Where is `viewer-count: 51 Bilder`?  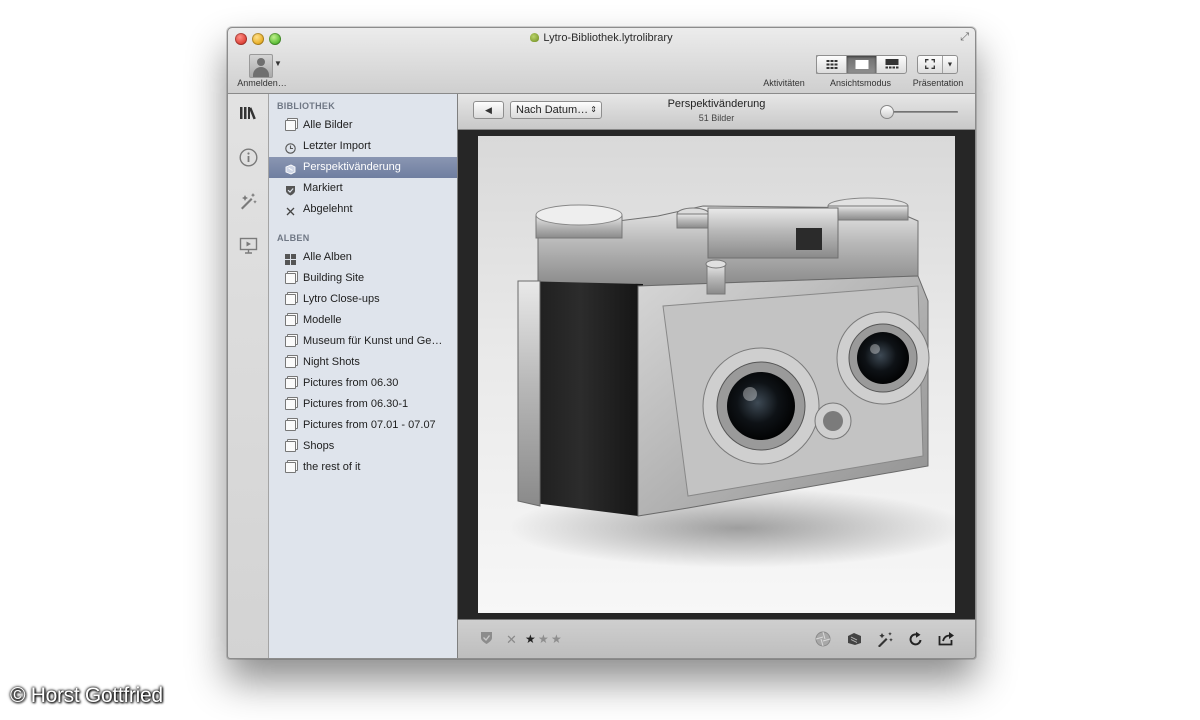 viewer-count: 51 Bilder is located at coordinates (716, 118).